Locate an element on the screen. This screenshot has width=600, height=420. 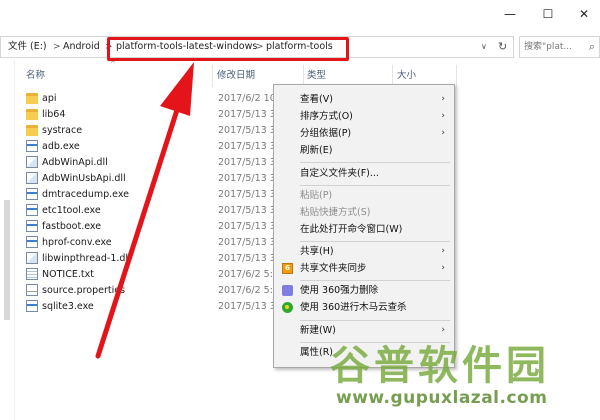
menu-item-paste-shortcut: 粘贴快捷方式(S) is located at coordinates (364, 212).